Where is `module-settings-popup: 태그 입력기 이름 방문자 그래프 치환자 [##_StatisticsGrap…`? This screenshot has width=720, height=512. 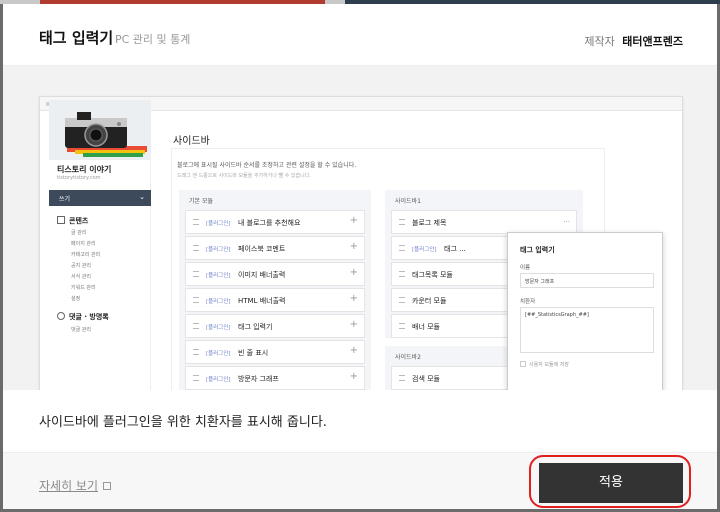 module-settings-popup: 태그 입력기 이름 방문자 그래프 치환자 [##_StatisticsGrap… is located at coordinates (585, 311).